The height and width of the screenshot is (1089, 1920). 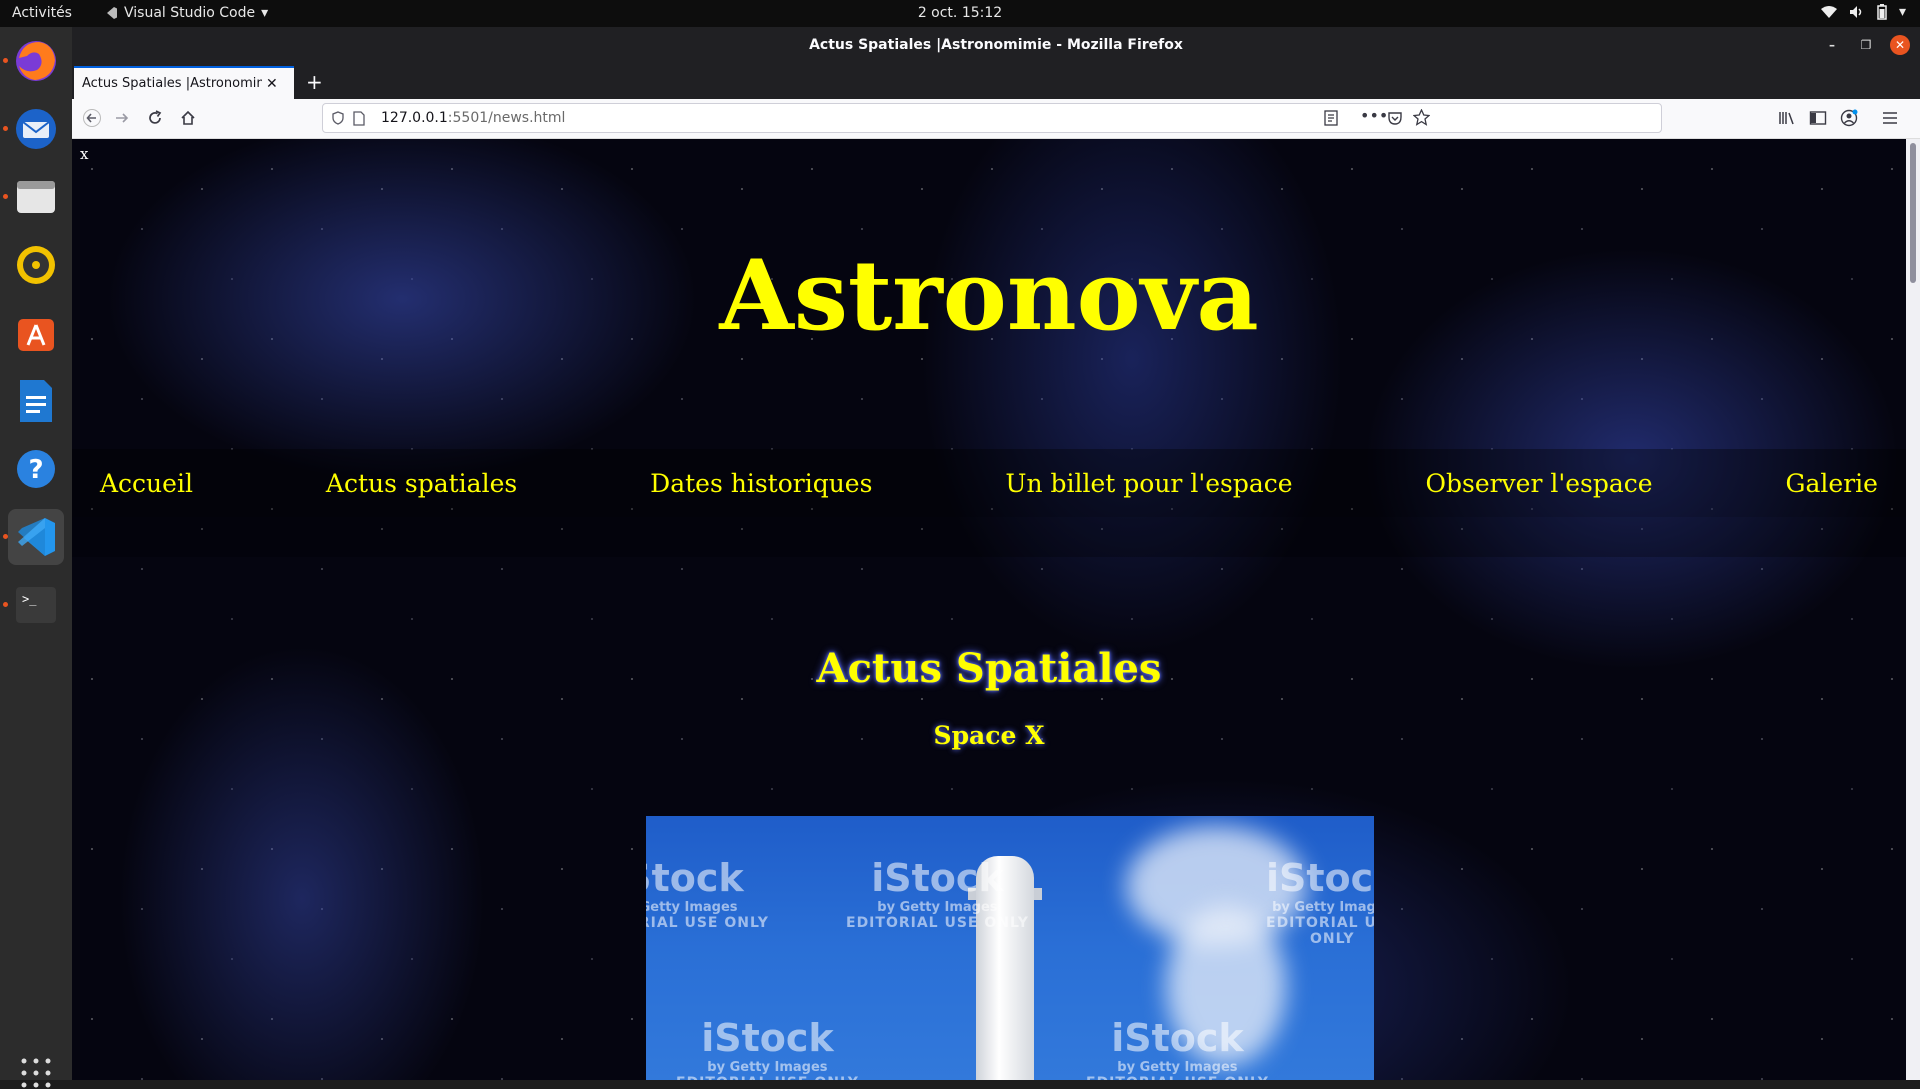 What do you see at coordinates (989, 295) in the screenshot?
I see `site-title: Astronova` at bounding box center [989, 295].